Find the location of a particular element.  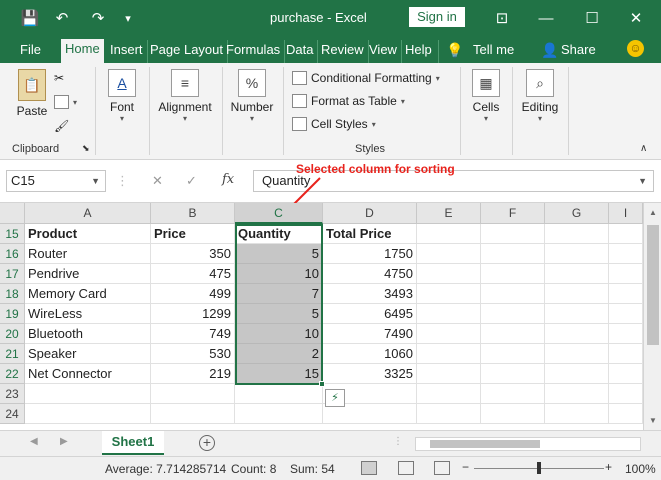

vertical-scrollbar: ▲ ▼ is located at coordinates (652, 316).